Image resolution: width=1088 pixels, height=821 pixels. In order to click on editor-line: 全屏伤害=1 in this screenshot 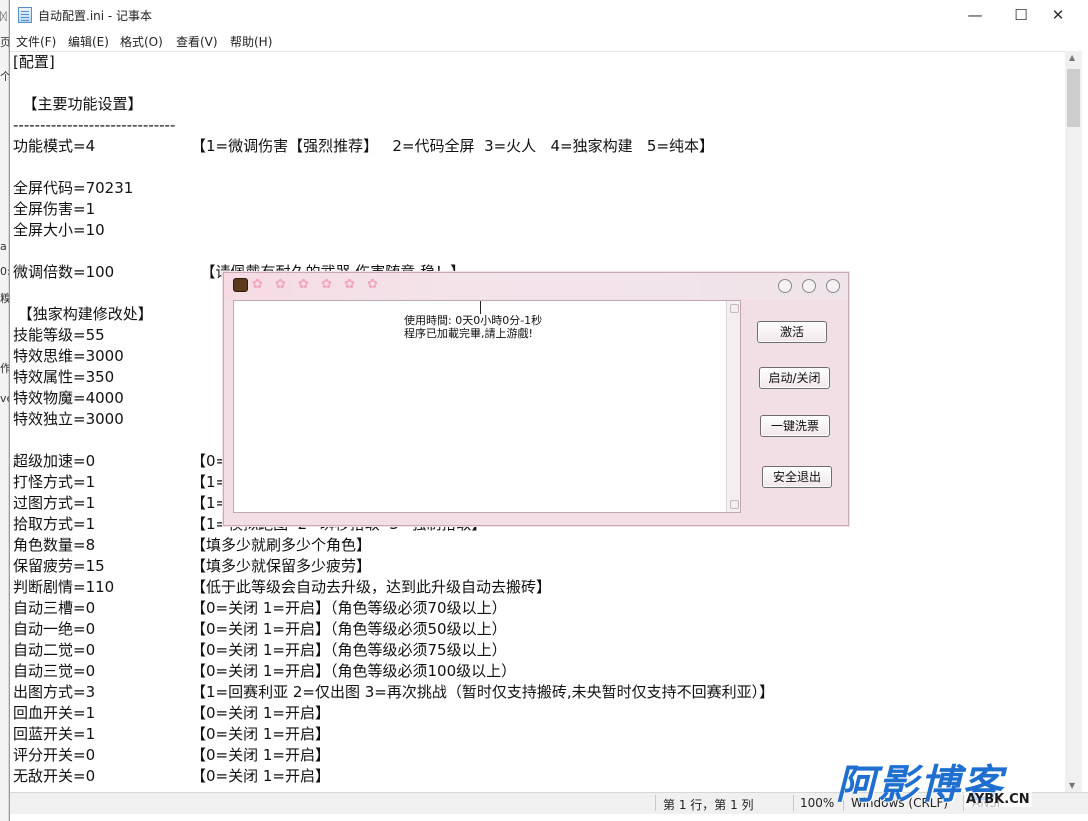, I will do `click(538, 209)`.